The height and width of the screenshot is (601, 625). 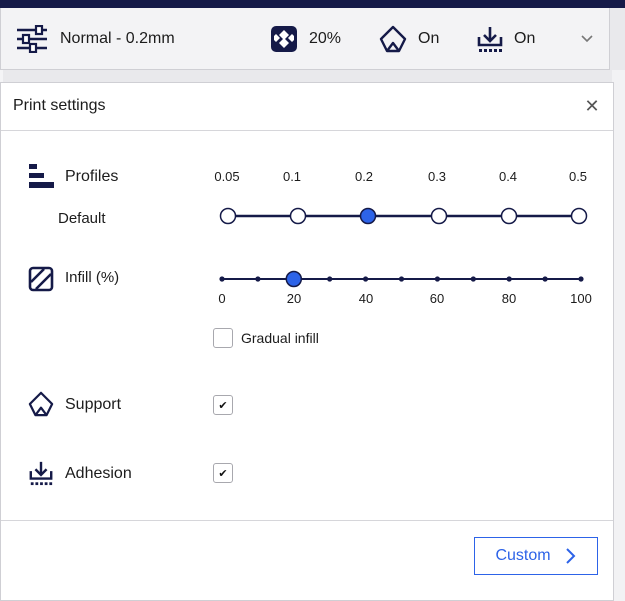 What do you see at coordinates (41, 279) in the screenshot?
I see `infill-icon` at bounding box center [41, 279].